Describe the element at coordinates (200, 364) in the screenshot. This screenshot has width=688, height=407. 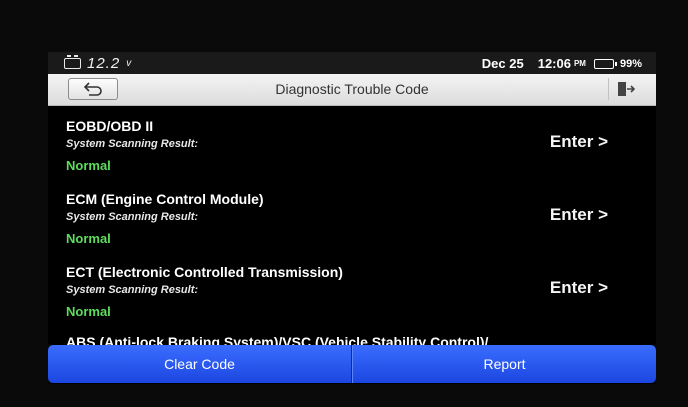
I see `clear-code-button: Clear Code` at that location.